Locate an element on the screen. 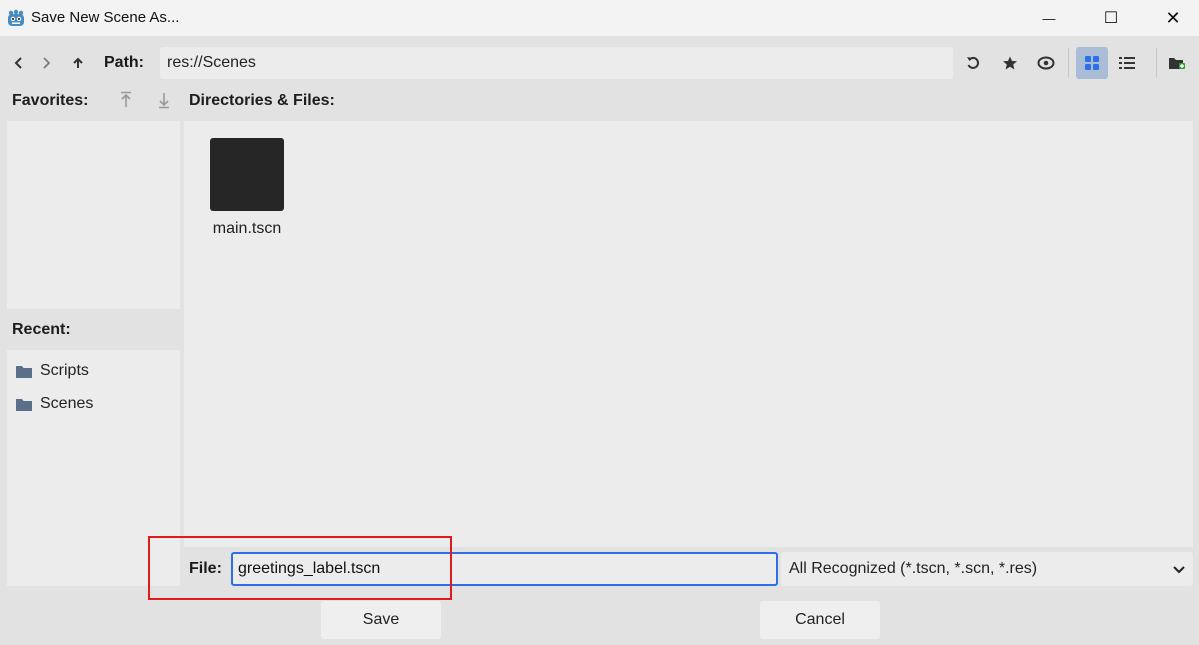  recent-list is located at coordinates (93, 468).